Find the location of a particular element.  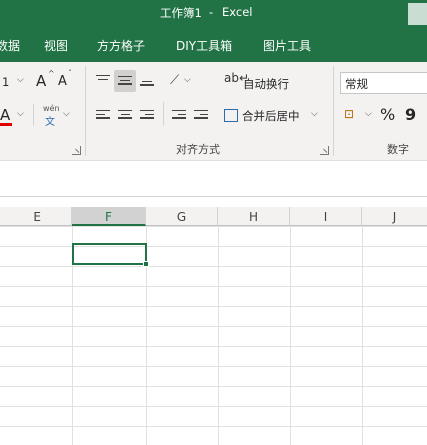

tab-view: 视图 is located at coordinates (56, 45).